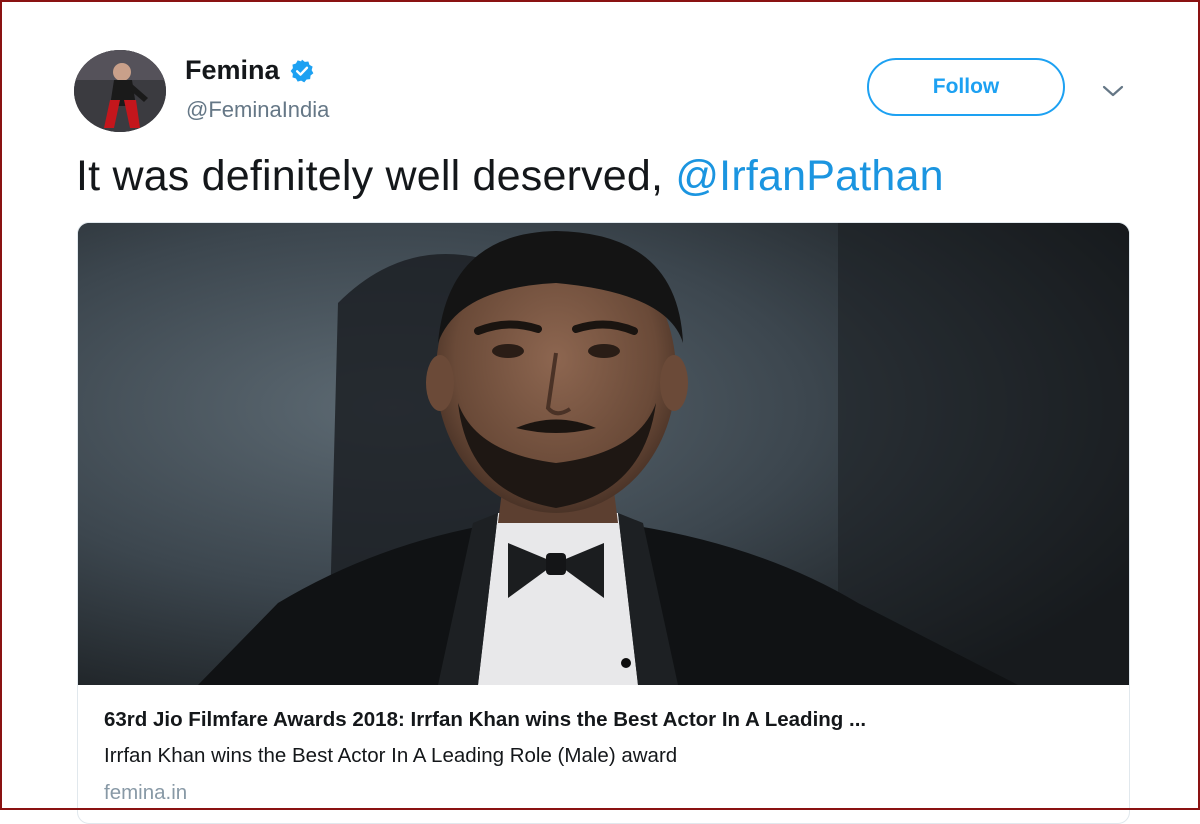 Image resolution: width=1200 pixels, height=824 pixels. I want to click on profile-photo-icon, so click(120, 91).